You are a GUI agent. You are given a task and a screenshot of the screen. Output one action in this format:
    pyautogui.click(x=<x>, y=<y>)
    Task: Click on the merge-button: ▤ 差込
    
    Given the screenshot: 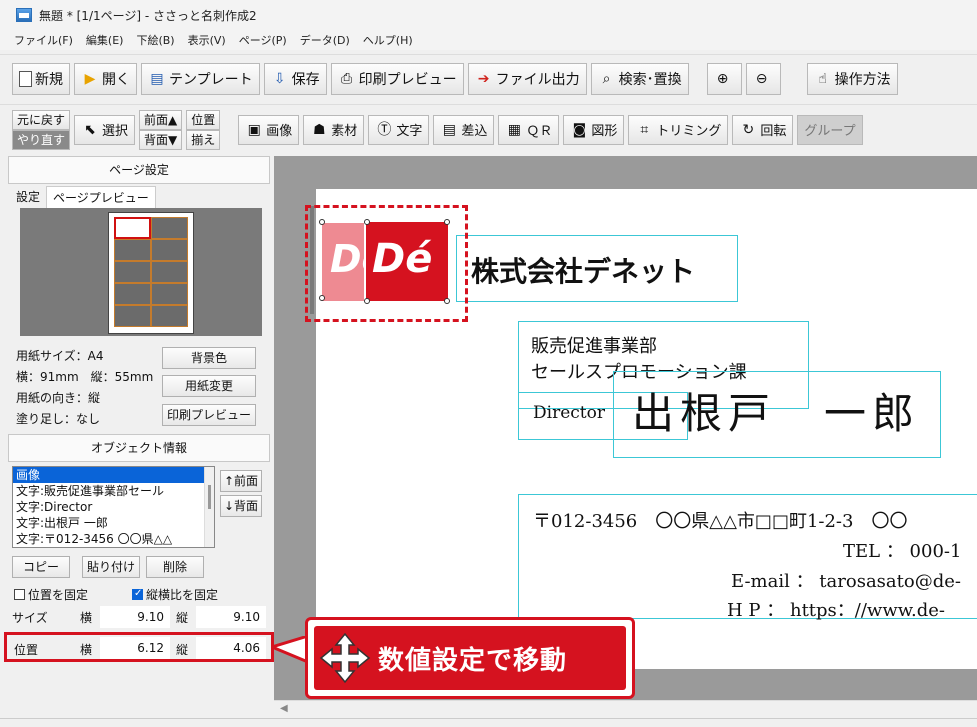 What is the action you would take?
    pyautogui.click(x=464, y=129)
    